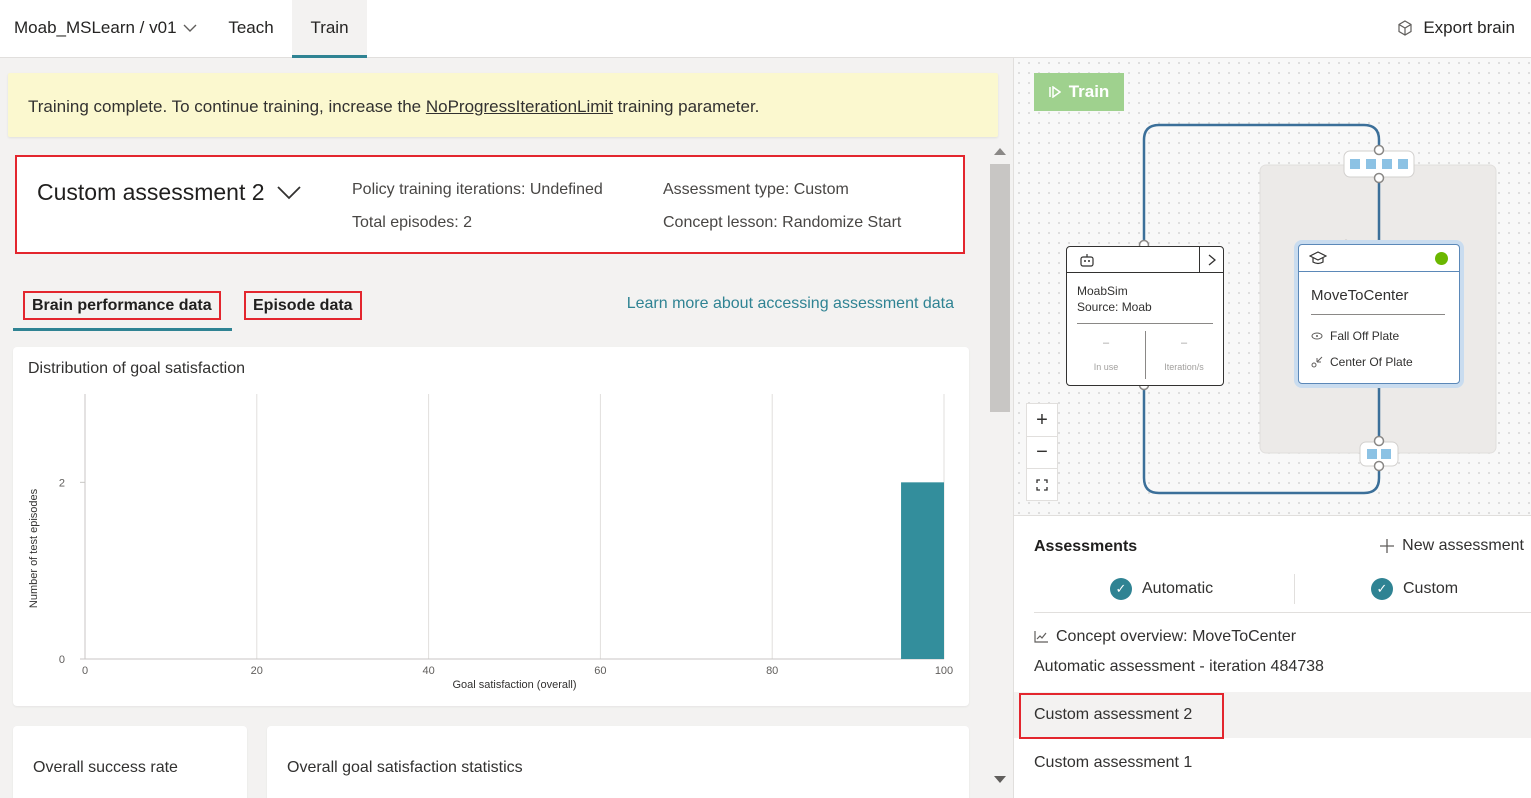 The width and height of the screenshot is (1531, 798). I want to click on y-tick-label: 2, so click(62, 483).